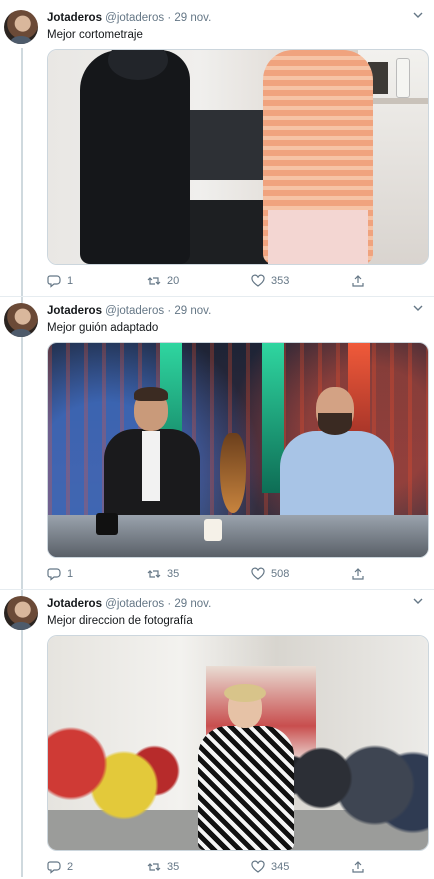 The height and width of the screenshot is (879, 434). Describe the element at coordinates (270, 281) in the screenshot. I see `like-button: 353` at that location.